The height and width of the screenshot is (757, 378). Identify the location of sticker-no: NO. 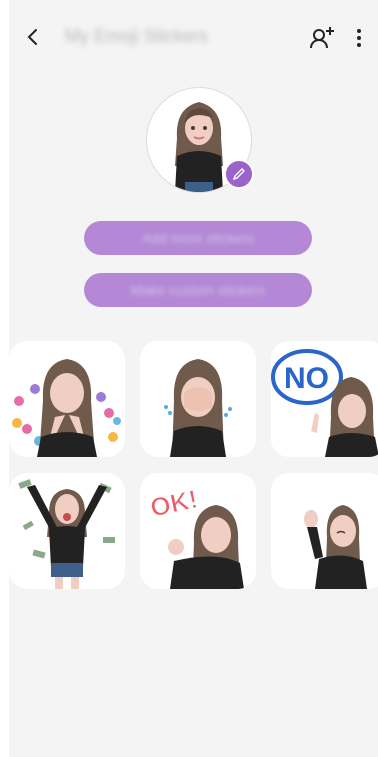
(324, 399).